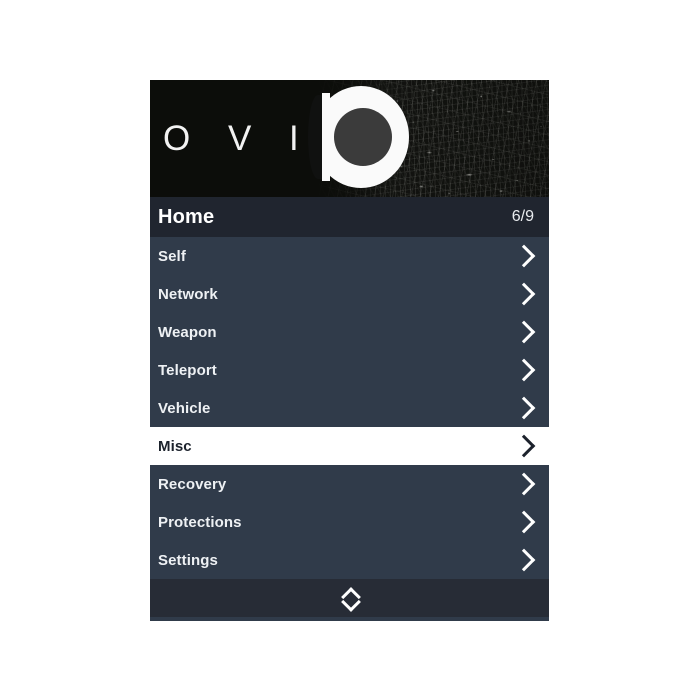 The width and height of the screenshot is (700, 700). What do you see at coordinates (349, 522) in the screenshot?
I see `menu-item-protections: Protections` at bounding box center [349, 522].